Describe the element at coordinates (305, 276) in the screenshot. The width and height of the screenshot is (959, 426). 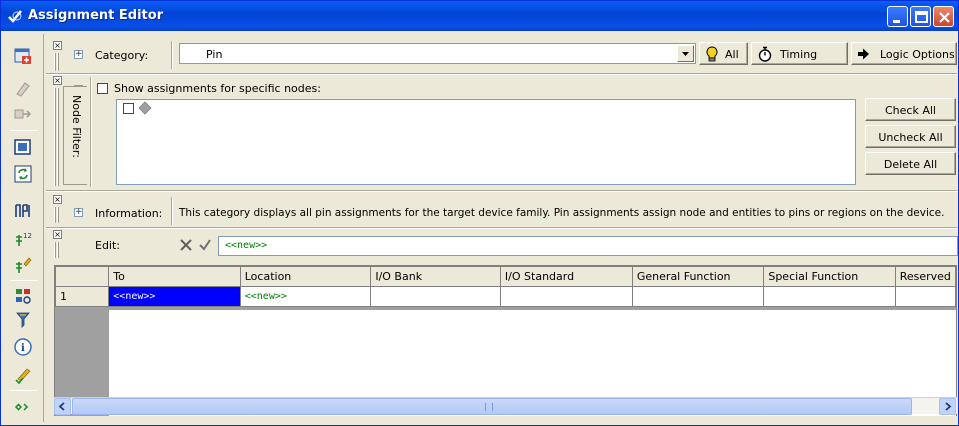
I see `column-header: Location` at that location.